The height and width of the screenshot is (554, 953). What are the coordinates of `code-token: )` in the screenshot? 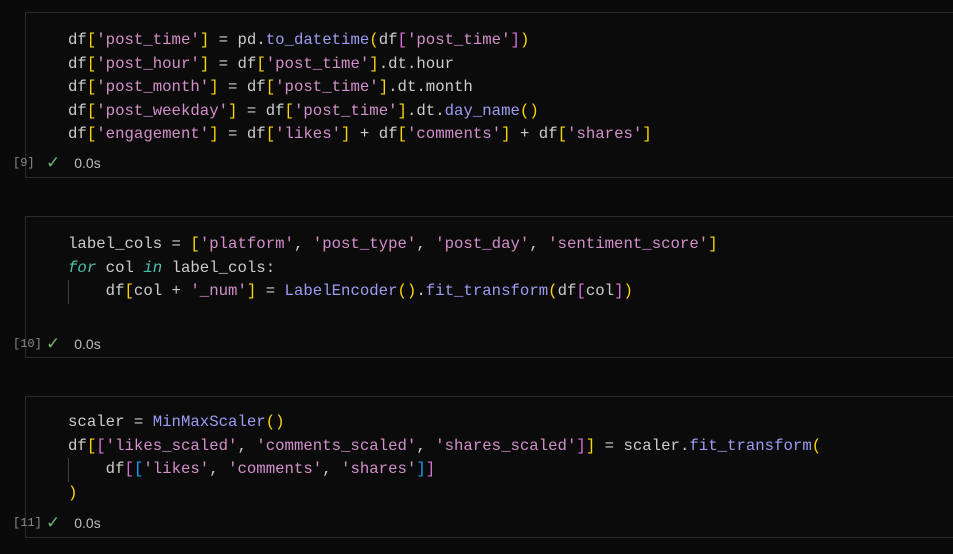 It's located at (628, 291).